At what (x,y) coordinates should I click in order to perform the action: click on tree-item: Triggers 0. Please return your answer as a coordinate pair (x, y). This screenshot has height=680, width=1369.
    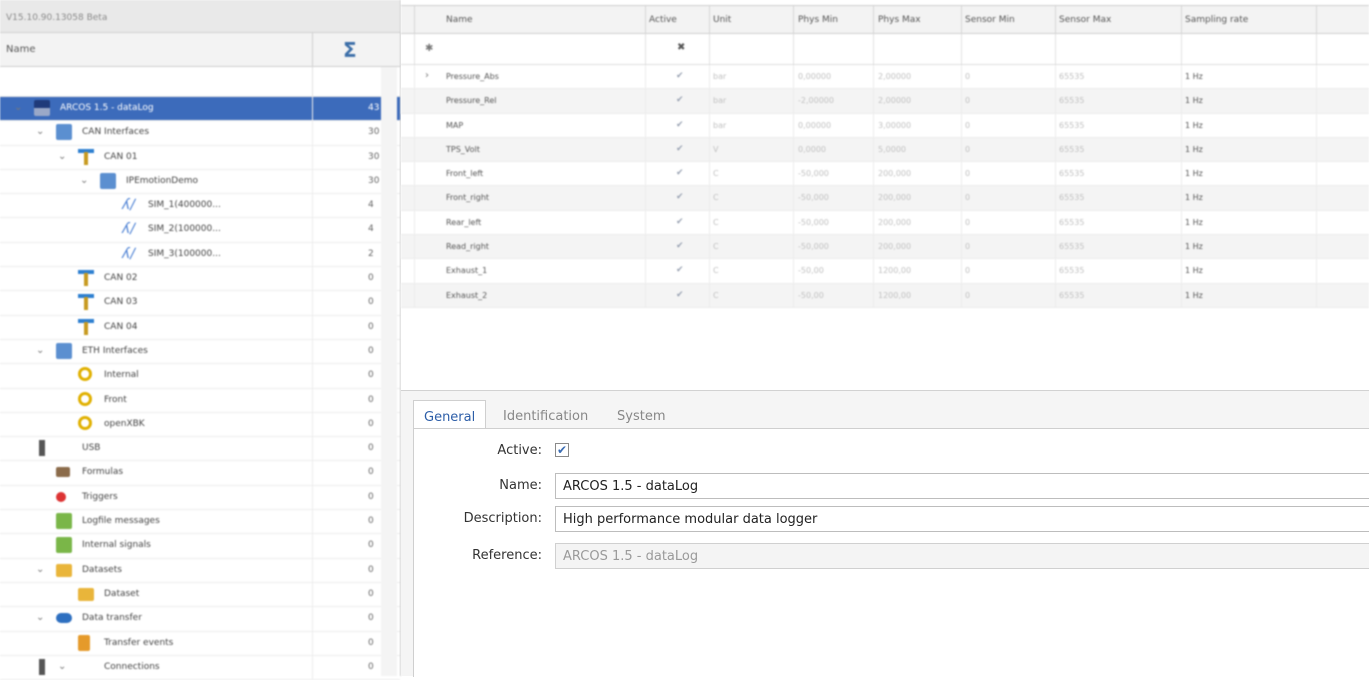
    Looking at the image, I should click on (200, 498).